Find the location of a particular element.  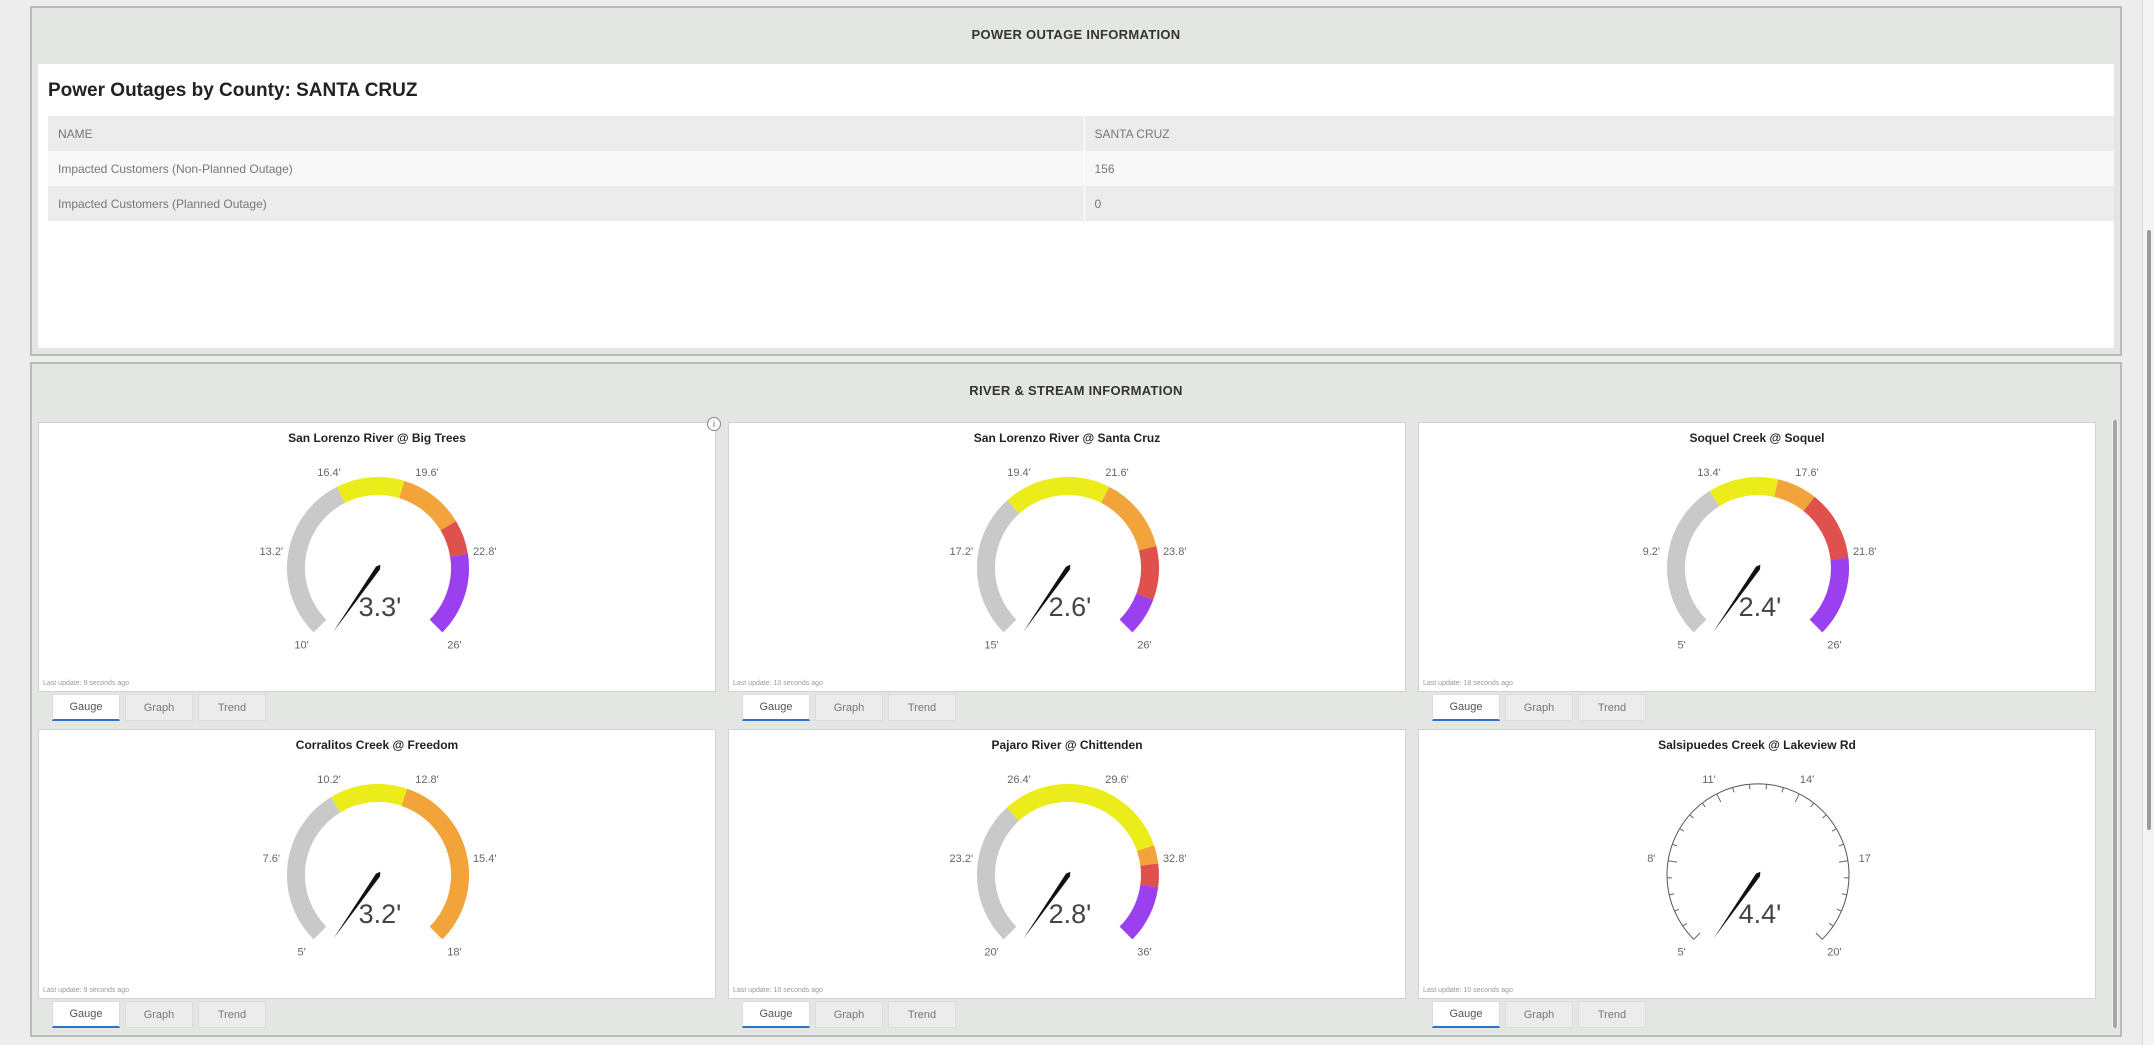

row-value: SANTA CRUZ is located at coordinates (1599, 133).